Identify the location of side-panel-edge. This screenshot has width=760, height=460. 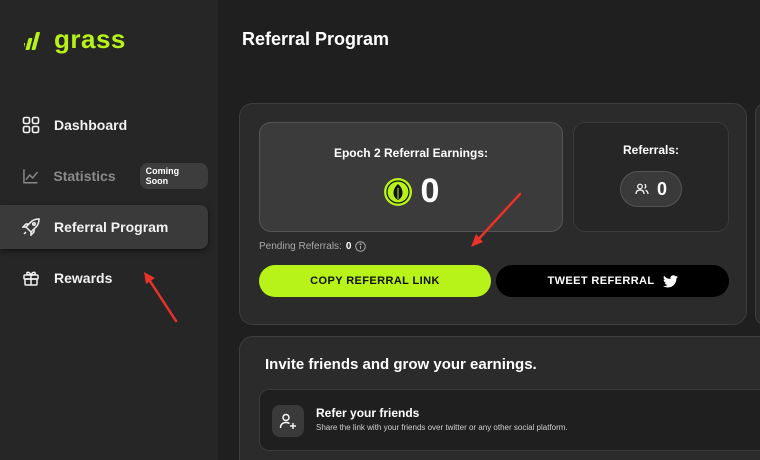
(757, 214).